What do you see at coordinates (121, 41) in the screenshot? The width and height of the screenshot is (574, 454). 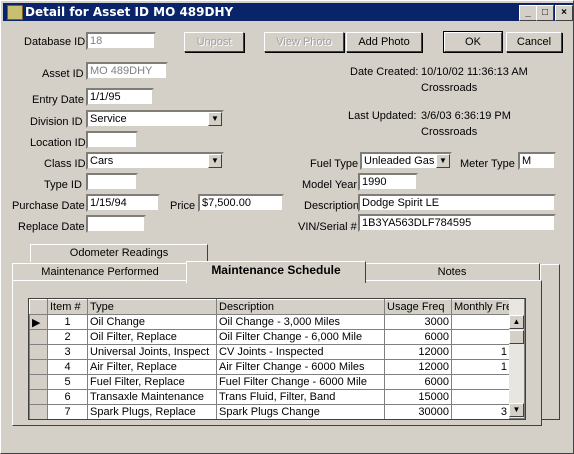 I see `database-id-field: 18` at bounding box center [121, 41].